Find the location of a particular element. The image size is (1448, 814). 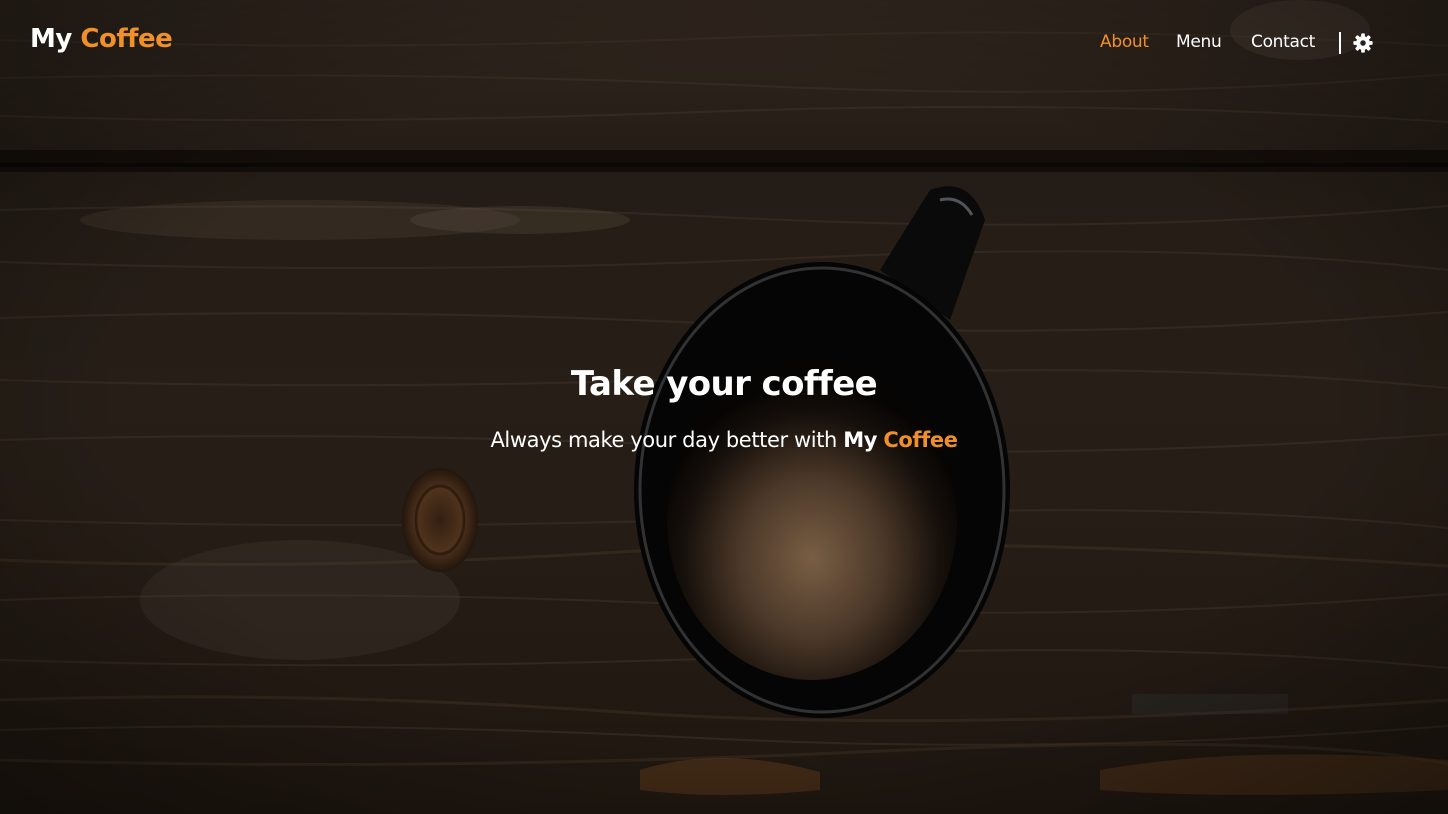

hero-subtitle-text: Always make your day better with is located at coordinates (663, 440).